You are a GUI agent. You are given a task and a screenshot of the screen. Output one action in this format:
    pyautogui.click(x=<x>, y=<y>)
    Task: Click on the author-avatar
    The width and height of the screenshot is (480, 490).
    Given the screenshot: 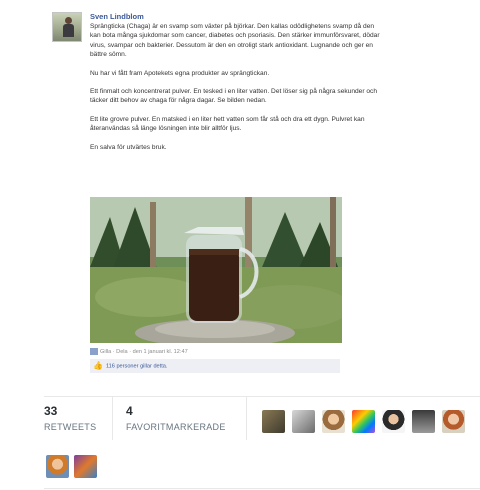 What is the action you would take?
    pyautogui.click(x=67, y=27)
    